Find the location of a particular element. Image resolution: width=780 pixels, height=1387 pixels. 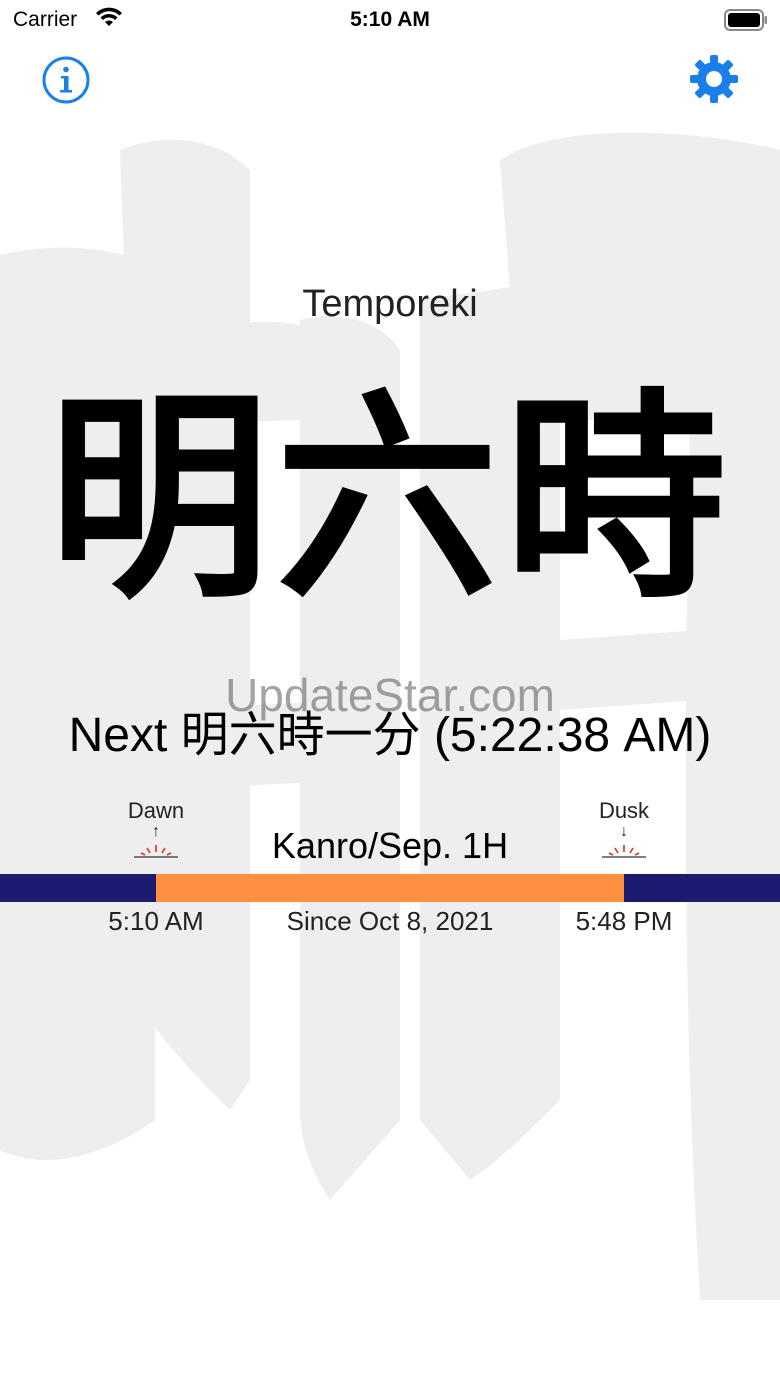

settings-button is located at coordinates (714, 79).